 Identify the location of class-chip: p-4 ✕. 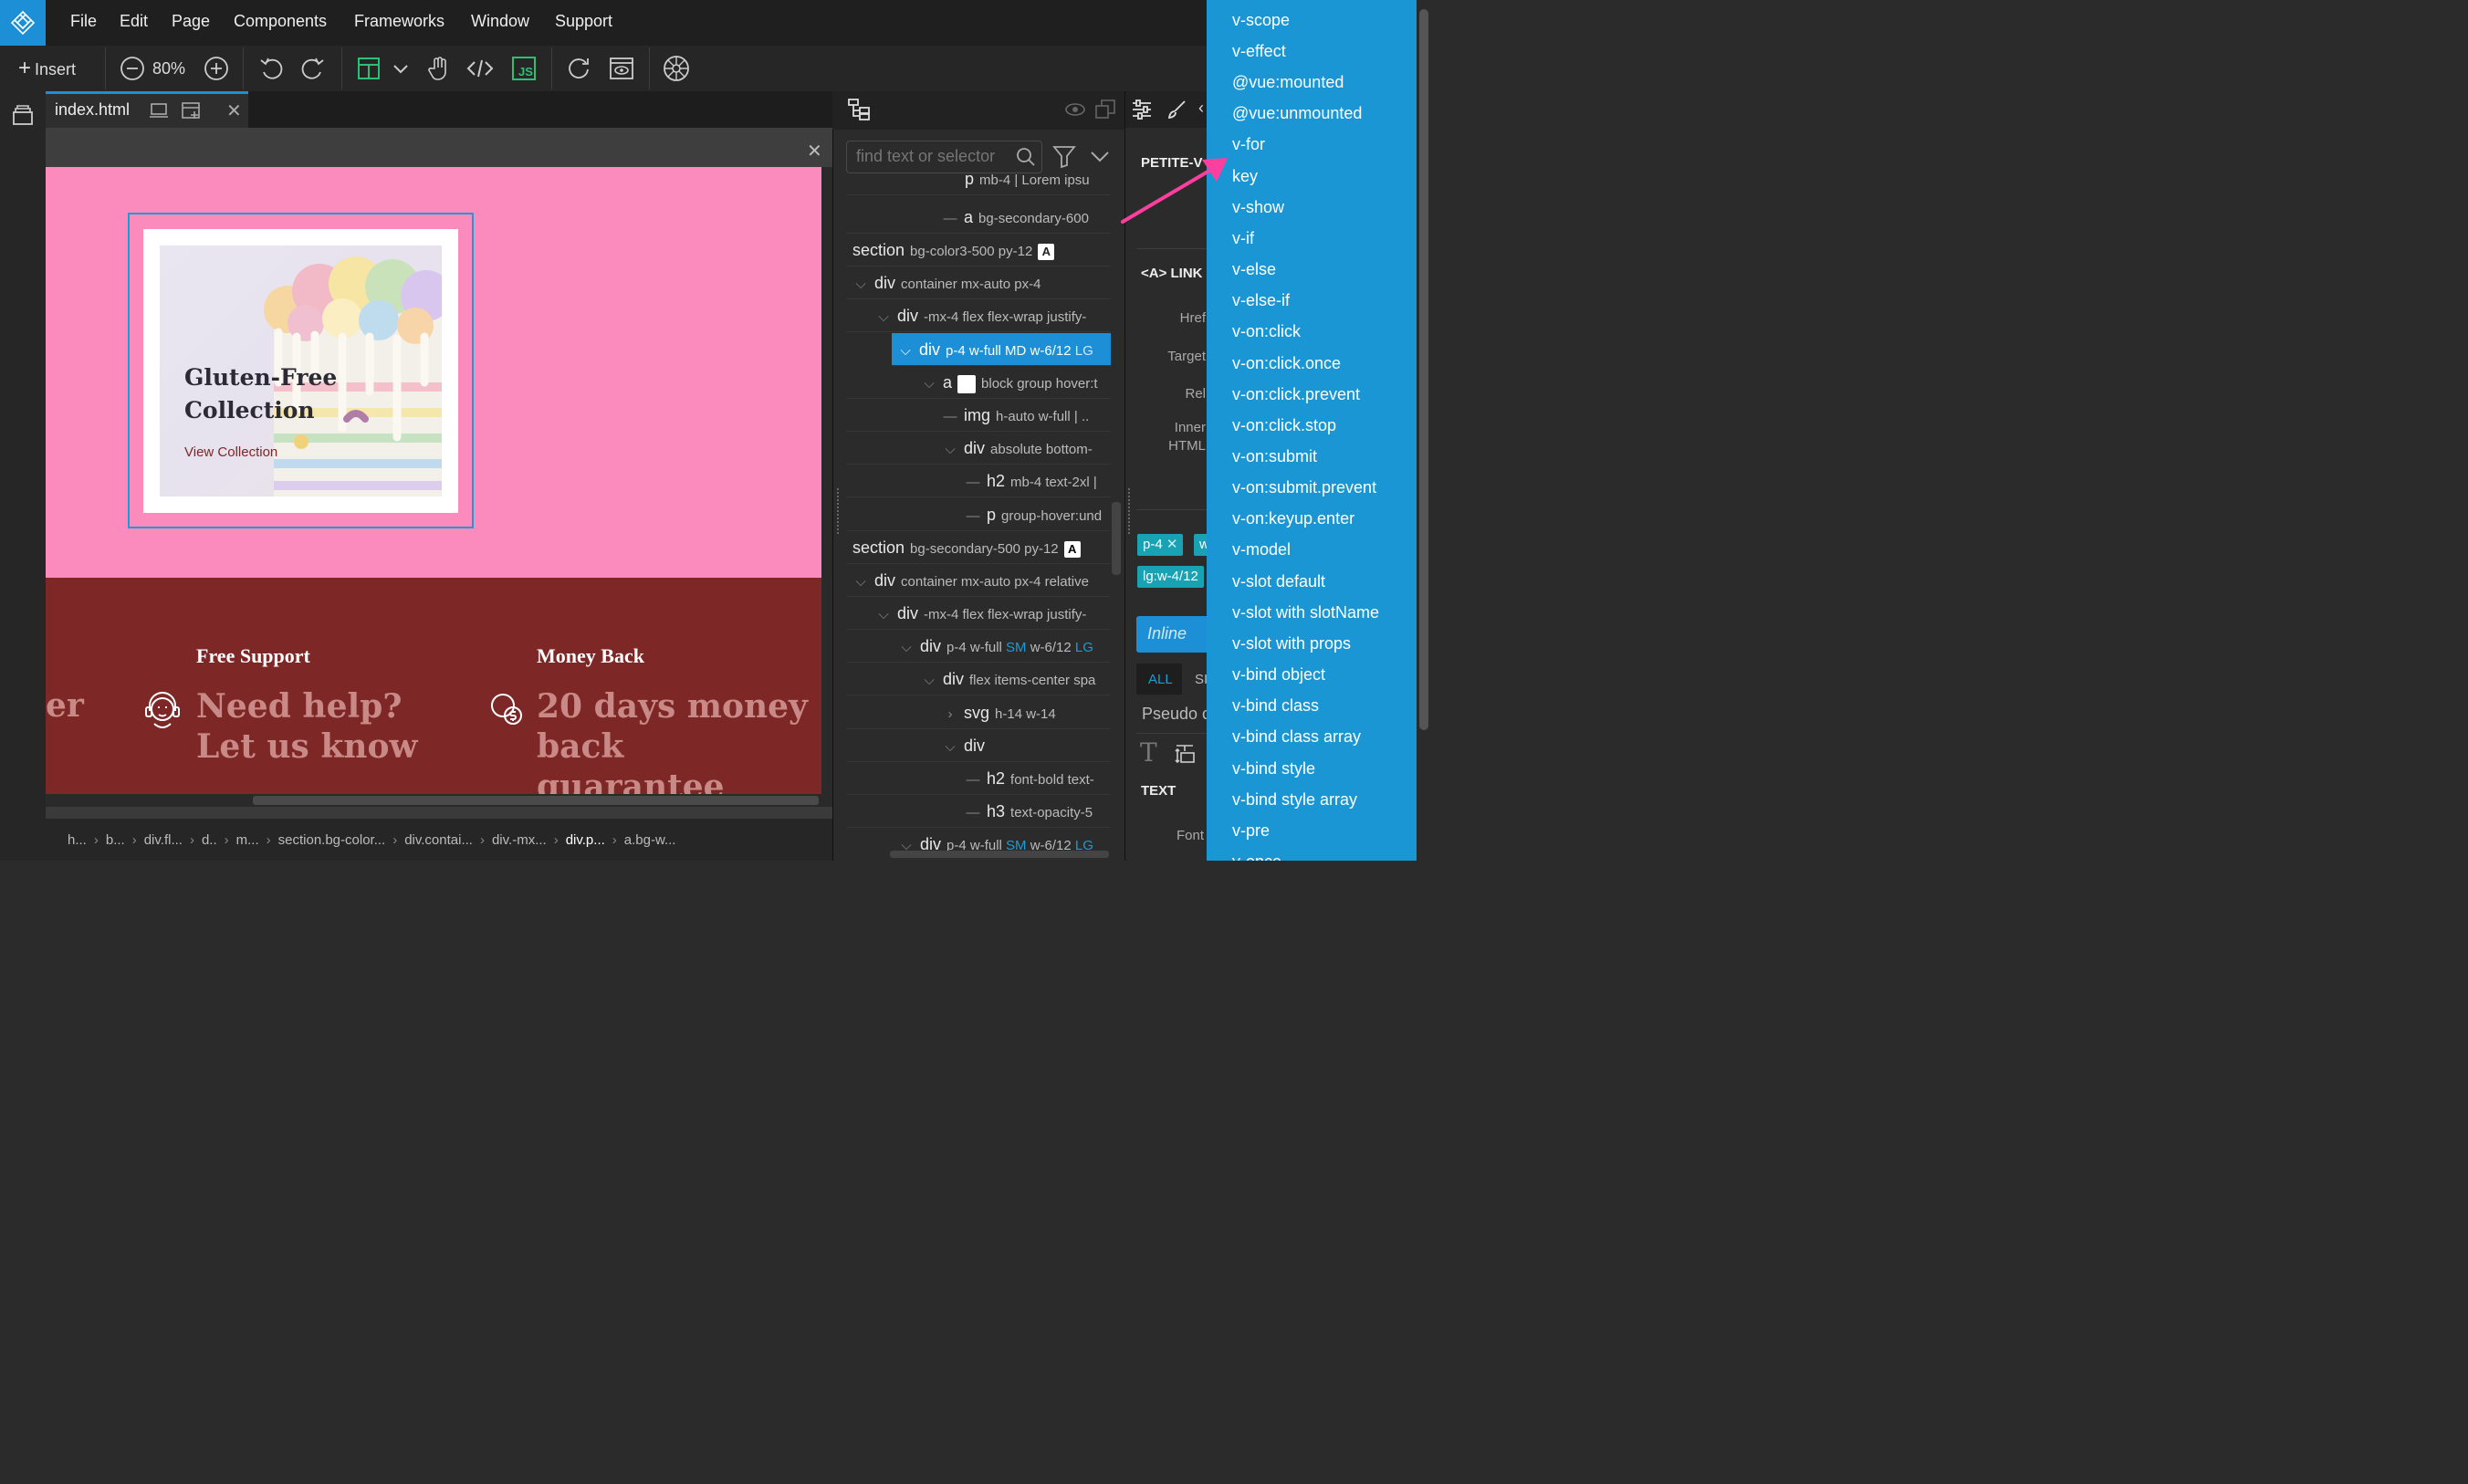
(1160, 545).